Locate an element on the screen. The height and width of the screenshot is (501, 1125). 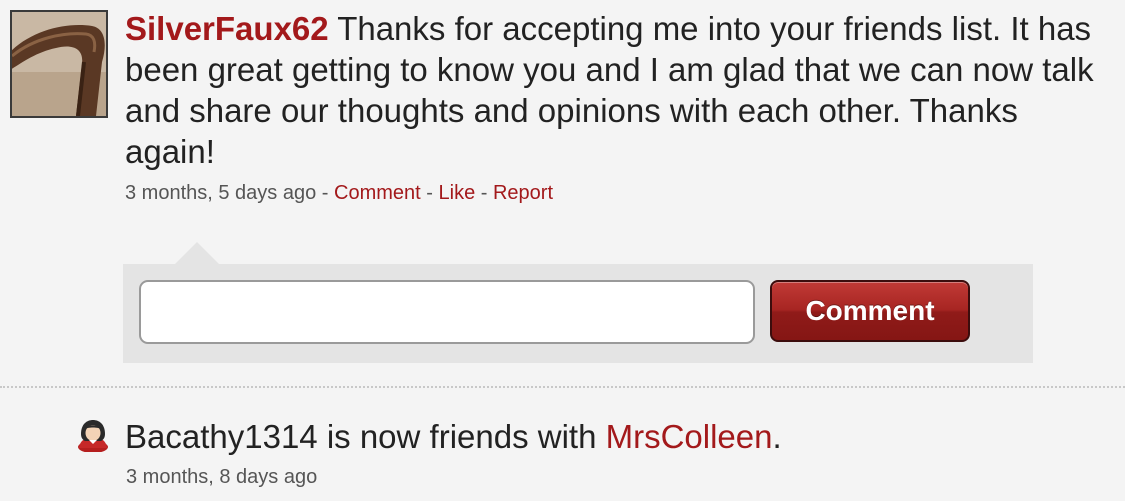
comment-link: Comment is located at coordinates (377, 193).